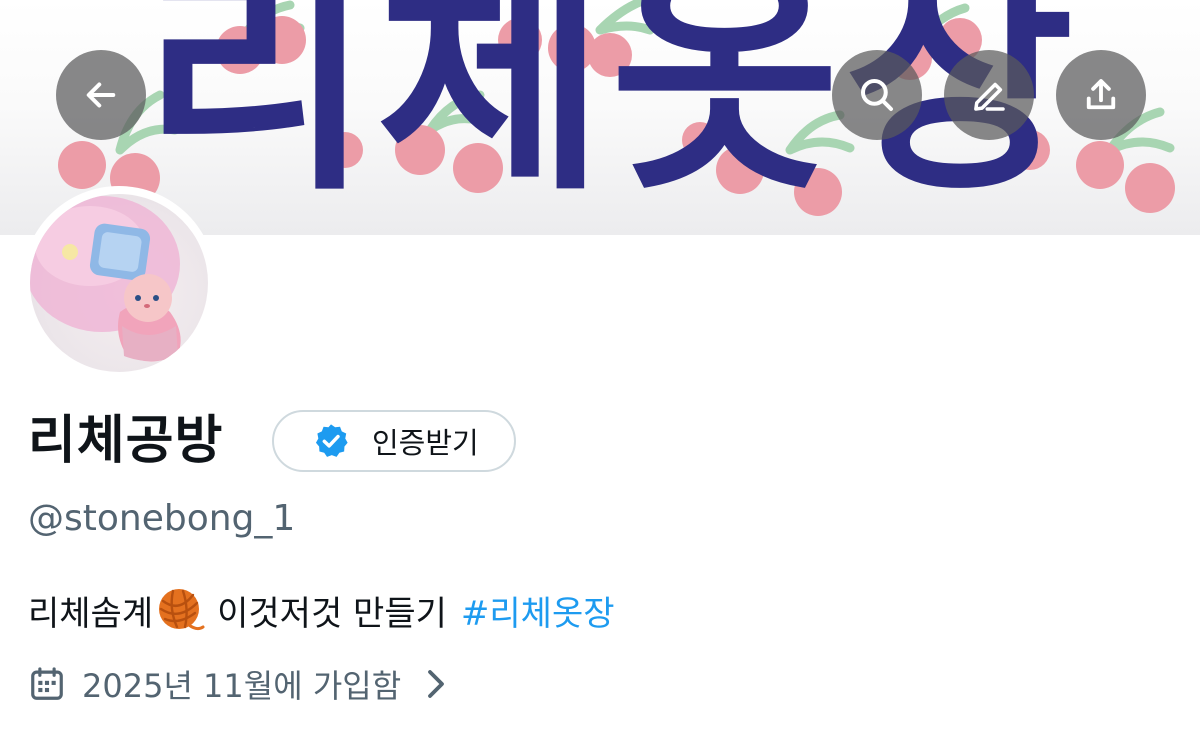  Describe the element at coordinates (436, 684) in the screenshot. I see `chevron-right-icon` at that location.